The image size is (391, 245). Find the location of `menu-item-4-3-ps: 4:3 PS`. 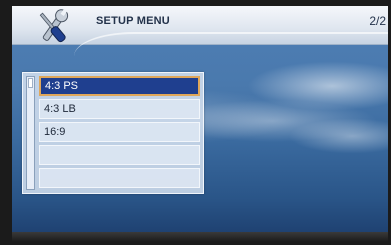

menu-item-4-3-ps: 4:3 PS is located at coordinates (119, 86).